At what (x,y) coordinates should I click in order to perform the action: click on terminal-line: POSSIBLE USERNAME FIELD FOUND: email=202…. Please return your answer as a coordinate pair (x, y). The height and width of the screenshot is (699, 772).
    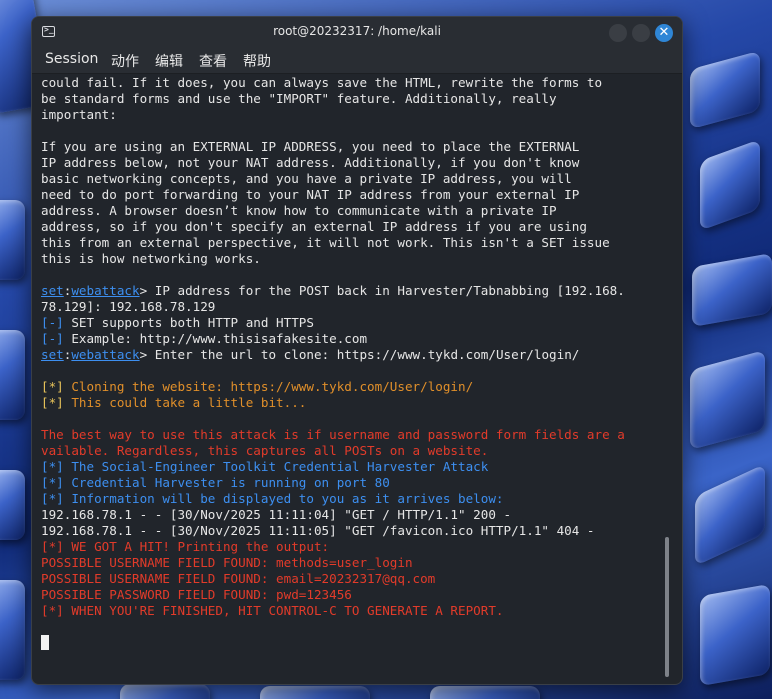
    Looking at the image, I should click on (353, 579).